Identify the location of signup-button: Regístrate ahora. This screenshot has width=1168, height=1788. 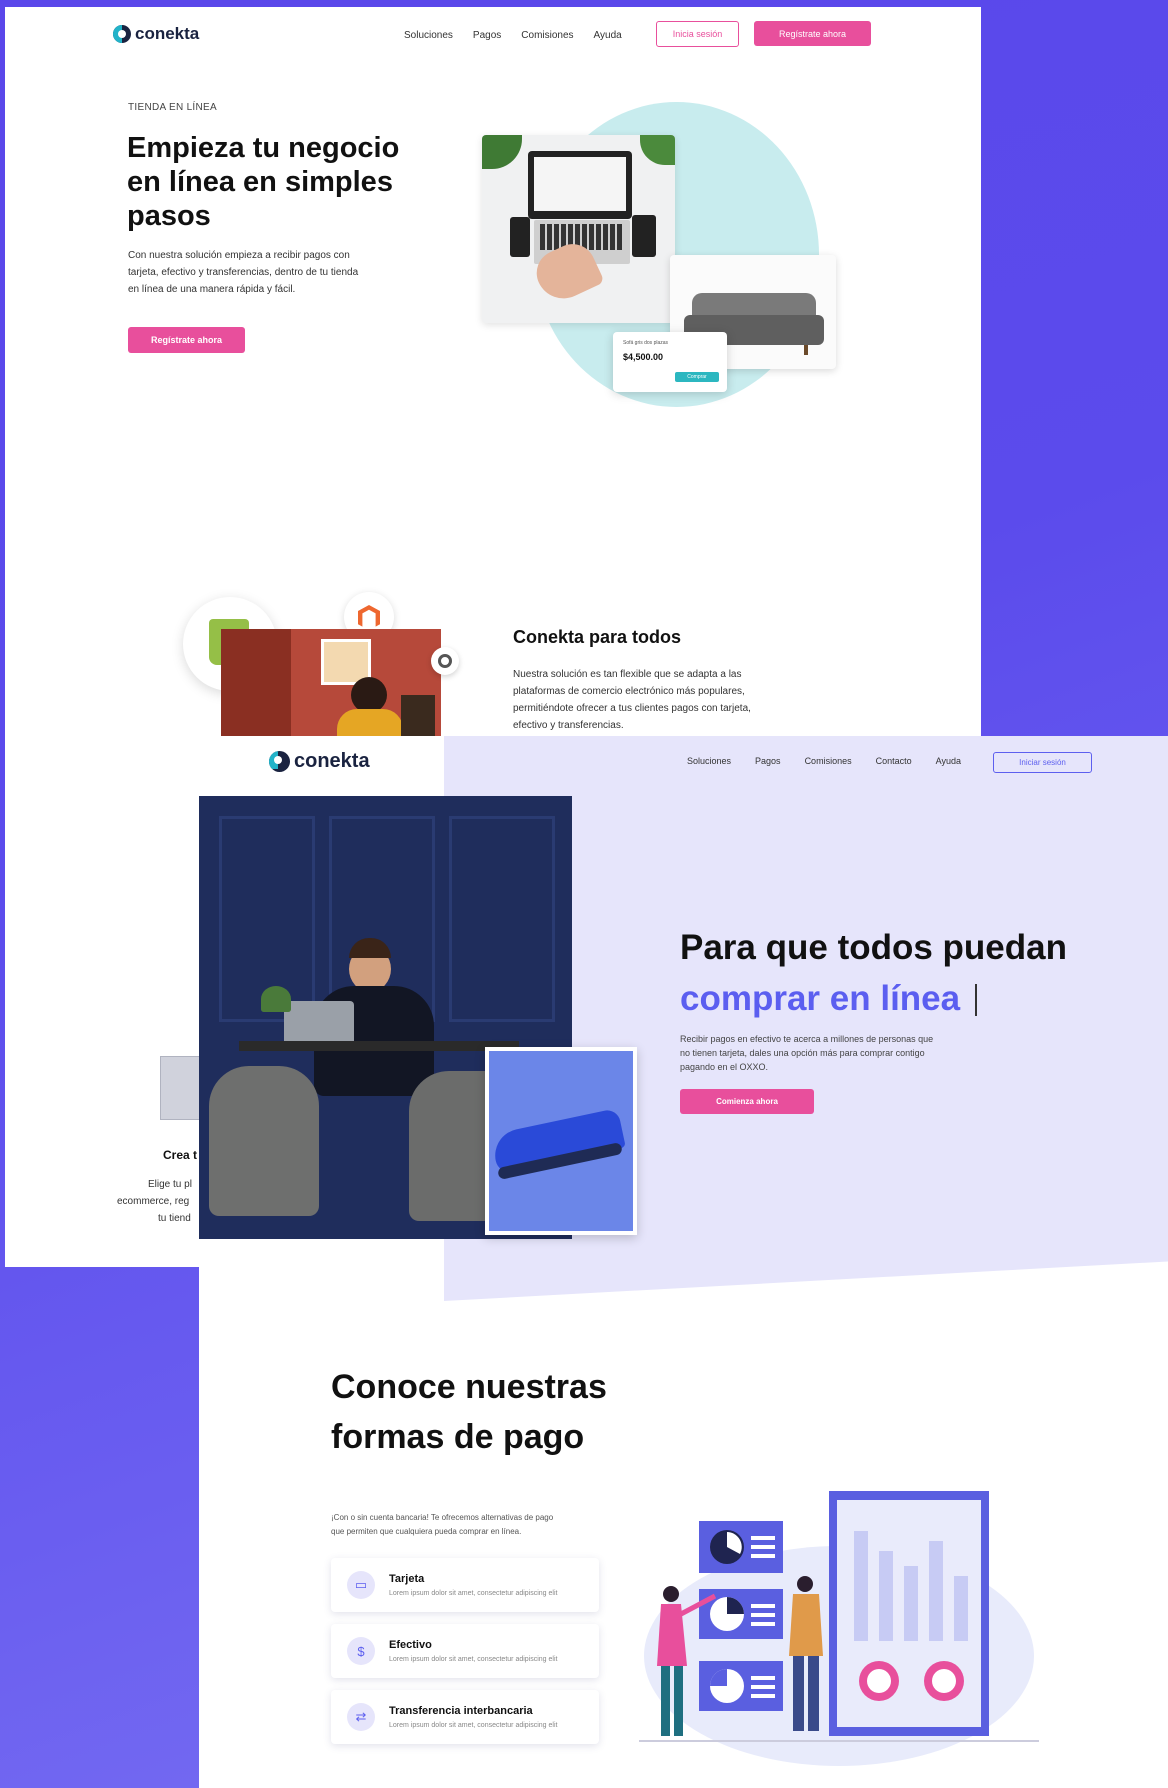
(812, 33).